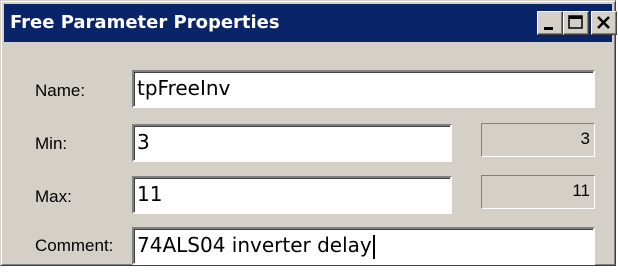  What do you see at coordinates (292, 195) in the screenshot?
I see `max-input: 11` at bounding box center [292, 195].